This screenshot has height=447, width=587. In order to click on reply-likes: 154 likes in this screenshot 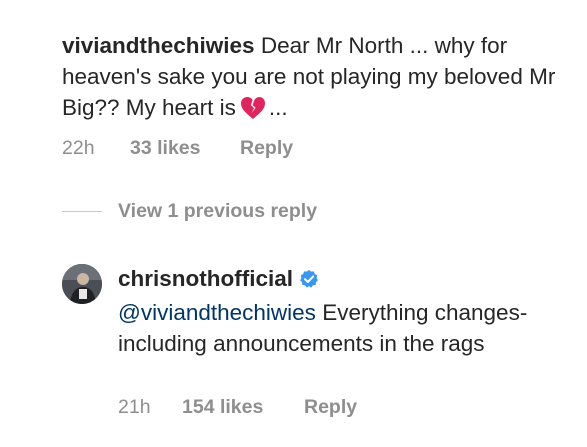, I will do `click(243, 407)`.